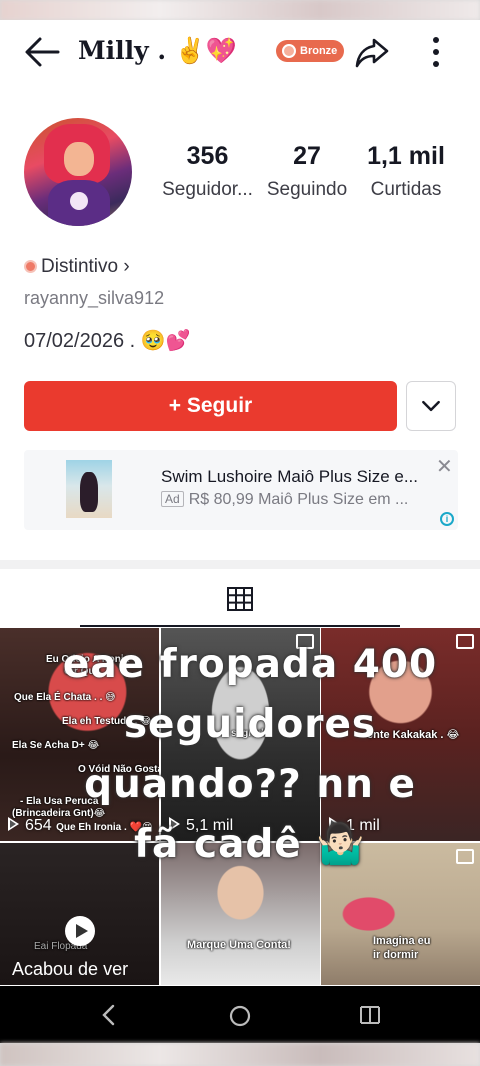  What do you see at coordinates (107, 341) in the screenshot?
I see `bio-text: 07/02/2026 . 🥹💕` at bounding box center [107, 341].